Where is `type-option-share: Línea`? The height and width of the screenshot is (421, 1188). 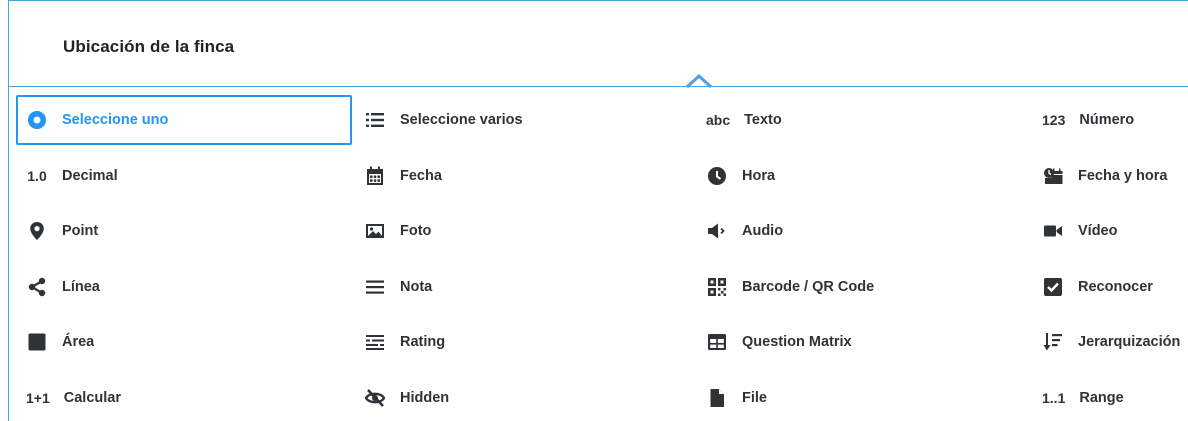
type-option-share: Línea is located at coordinates (184, 287).